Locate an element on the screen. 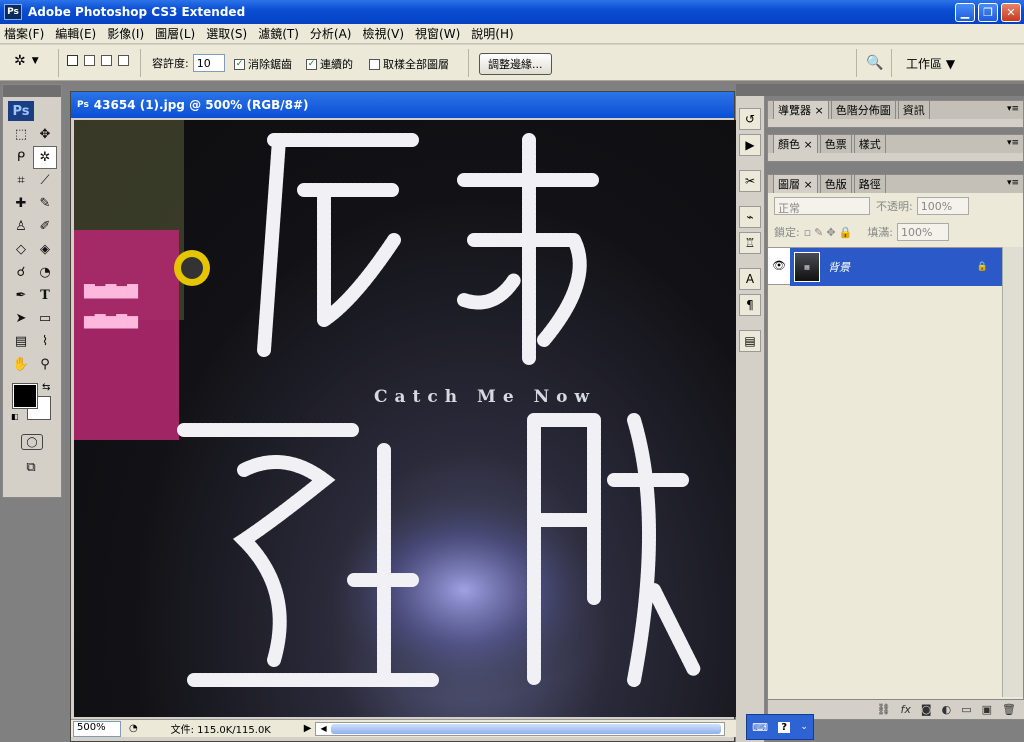 The height and width of the screenshot is (742, 1024). layer-name: 背景 is located at coordinates (839, 267).